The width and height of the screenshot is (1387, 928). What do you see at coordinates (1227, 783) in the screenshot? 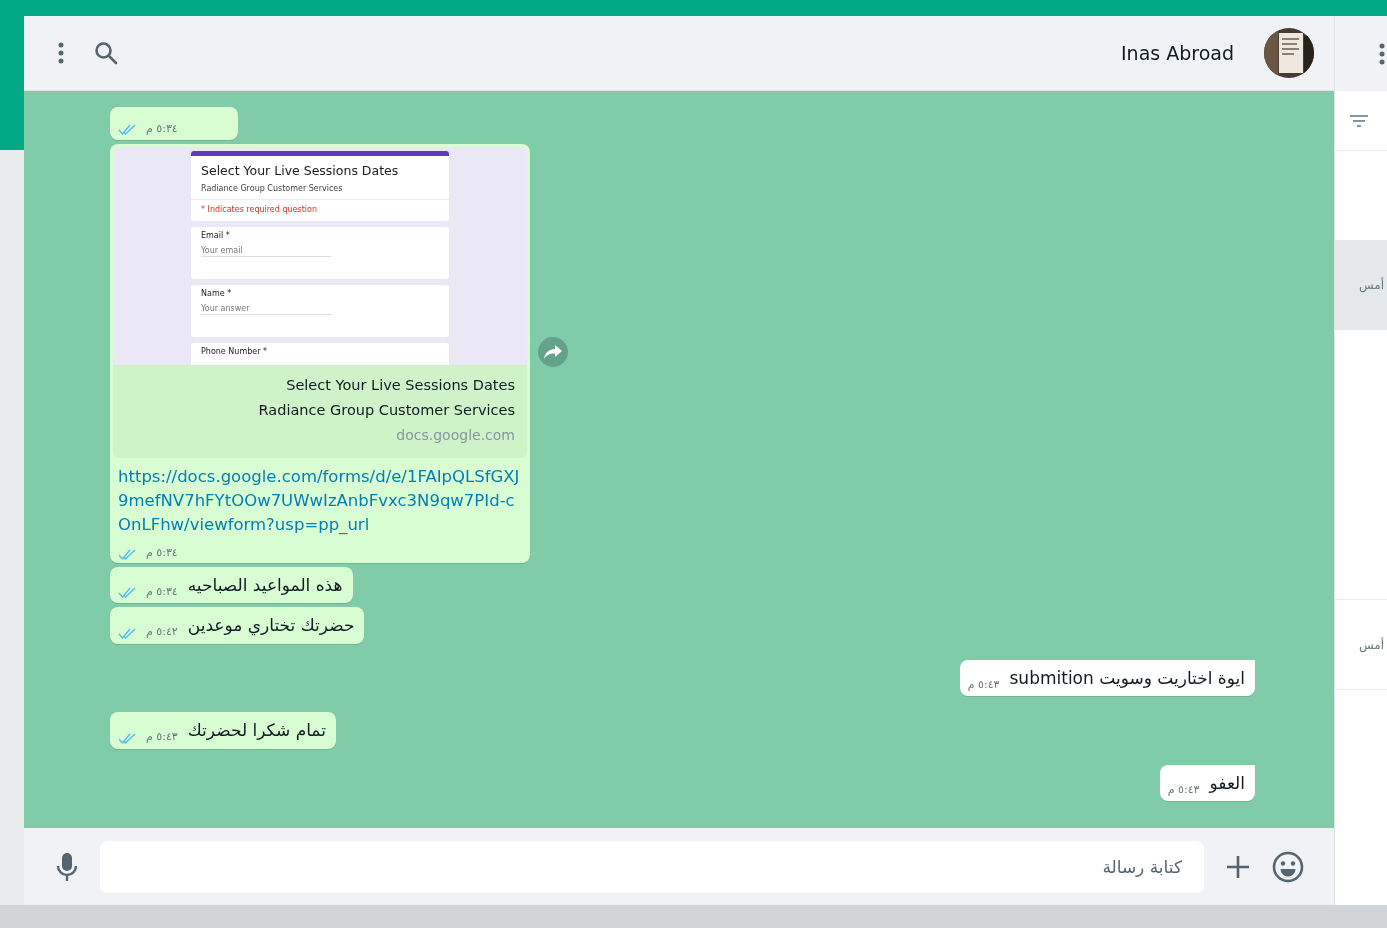
I see `message-text: العفو` at bounding box center [1227, 783].